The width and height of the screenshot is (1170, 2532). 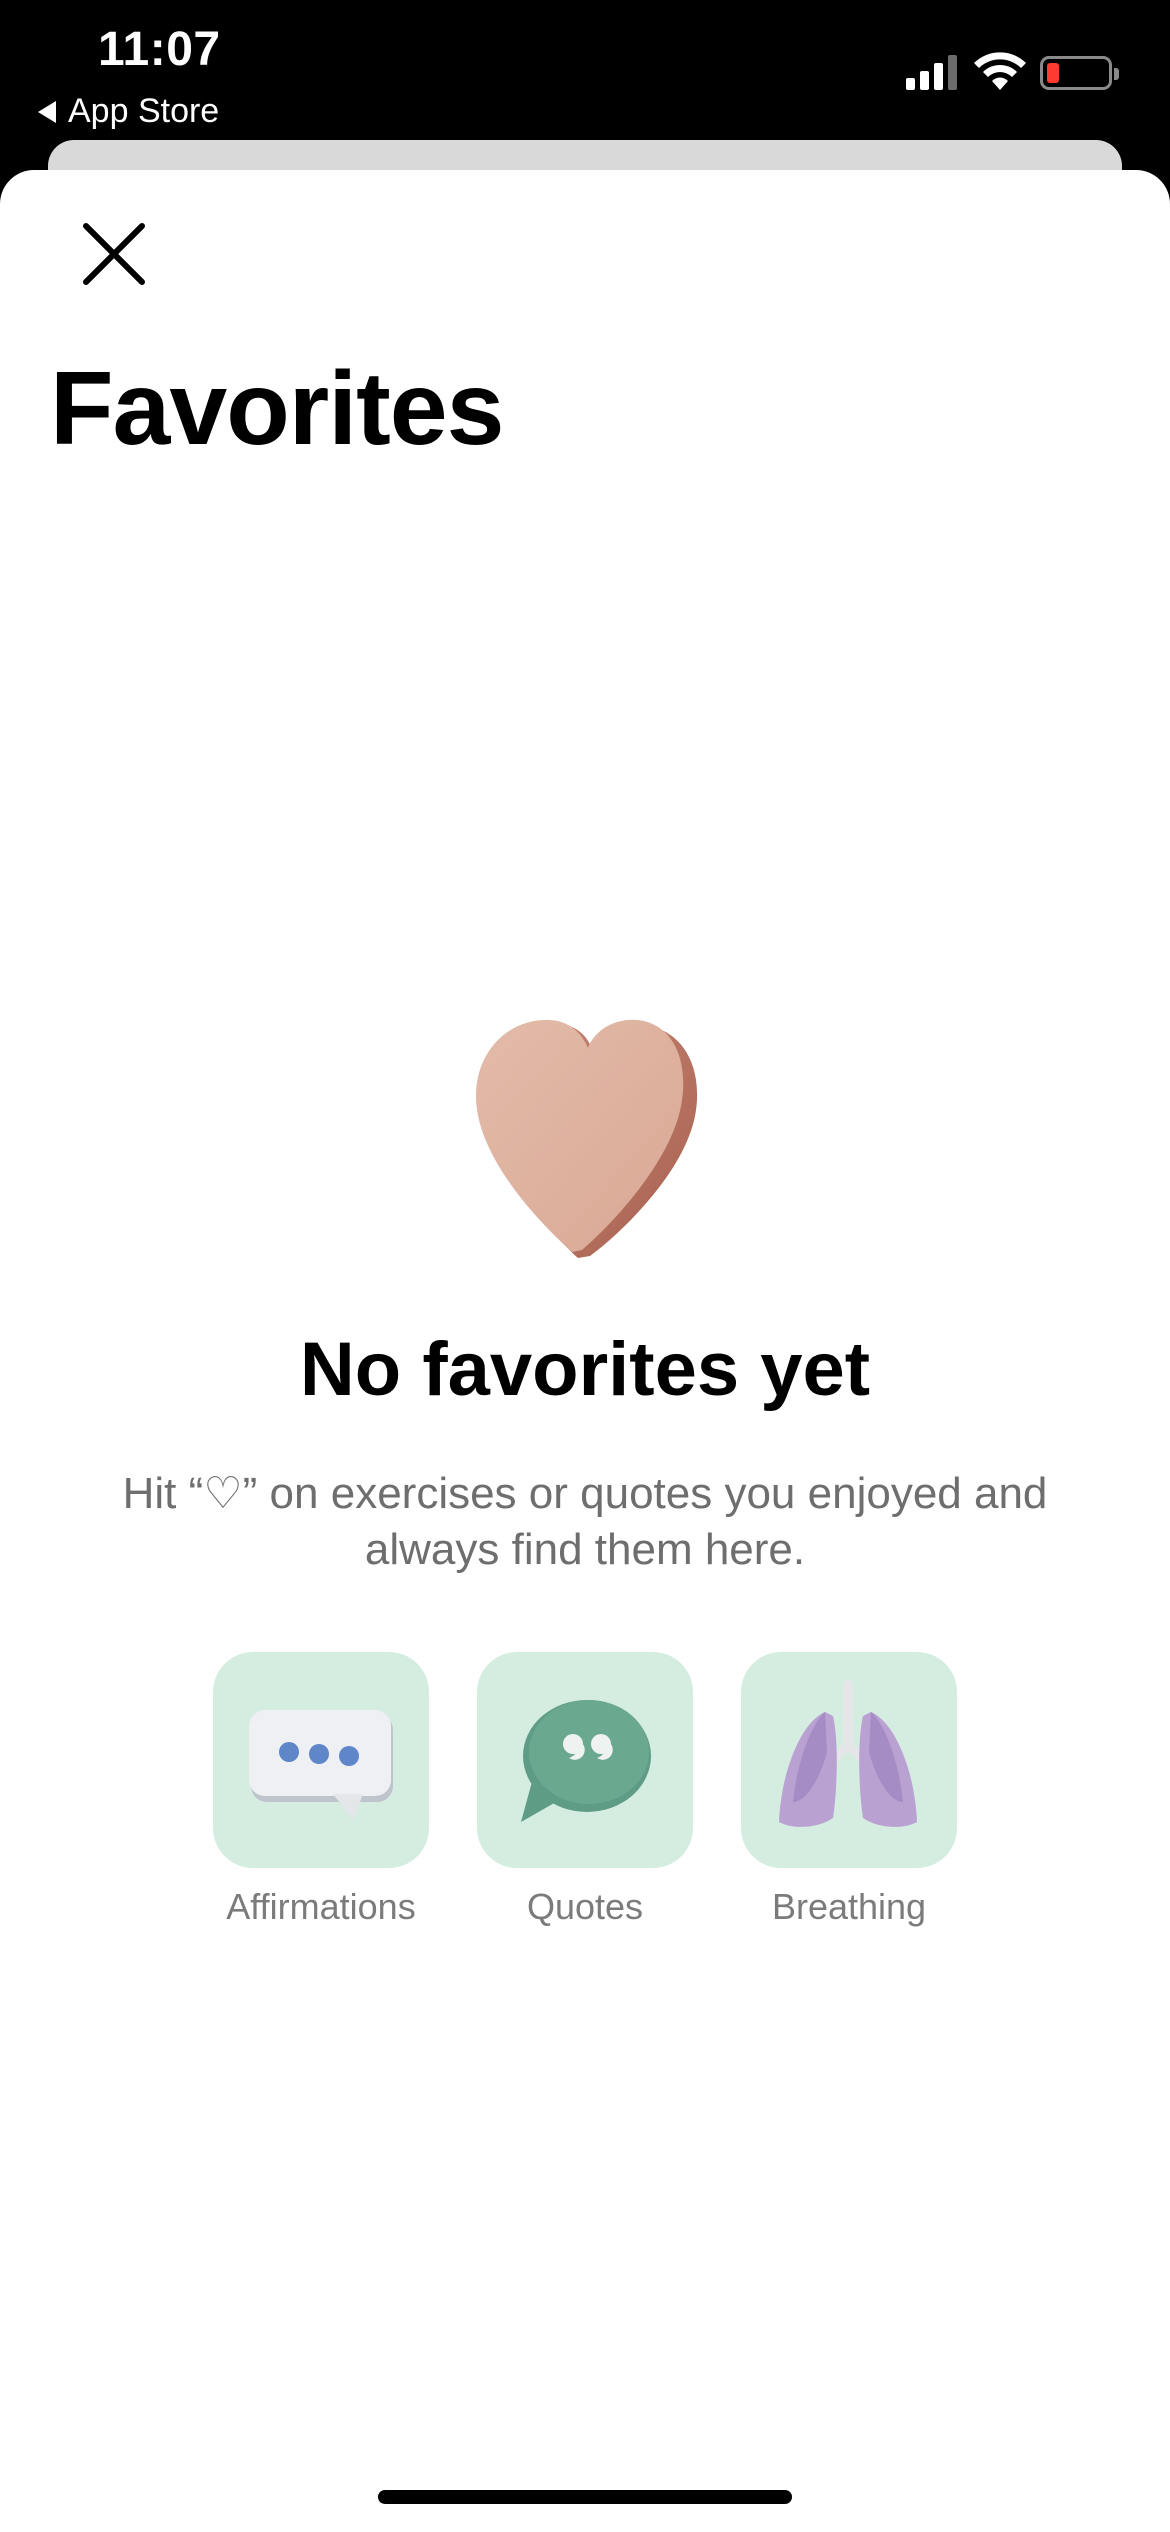 I want to click on category-label: Affirmations, so click(x=321, y=1906).